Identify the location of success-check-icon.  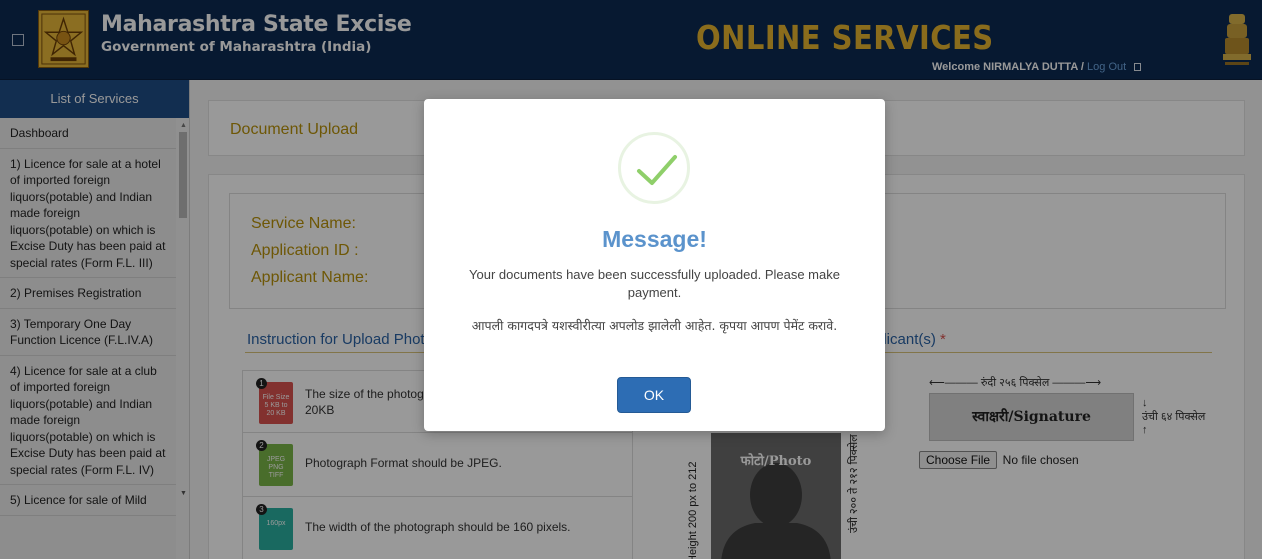
(654, 168).